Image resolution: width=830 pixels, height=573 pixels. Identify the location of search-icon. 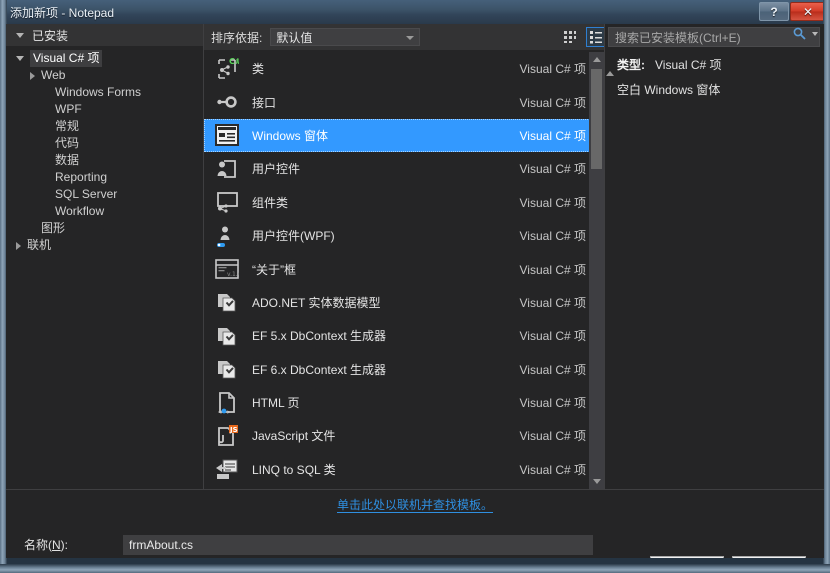
(799, 33).